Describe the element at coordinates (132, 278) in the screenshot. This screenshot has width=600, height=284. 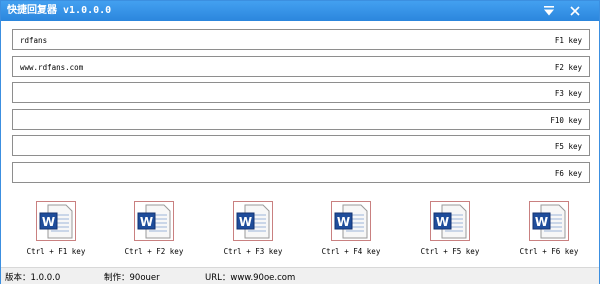
I see `author-text: 制作：90ouer` at that location.